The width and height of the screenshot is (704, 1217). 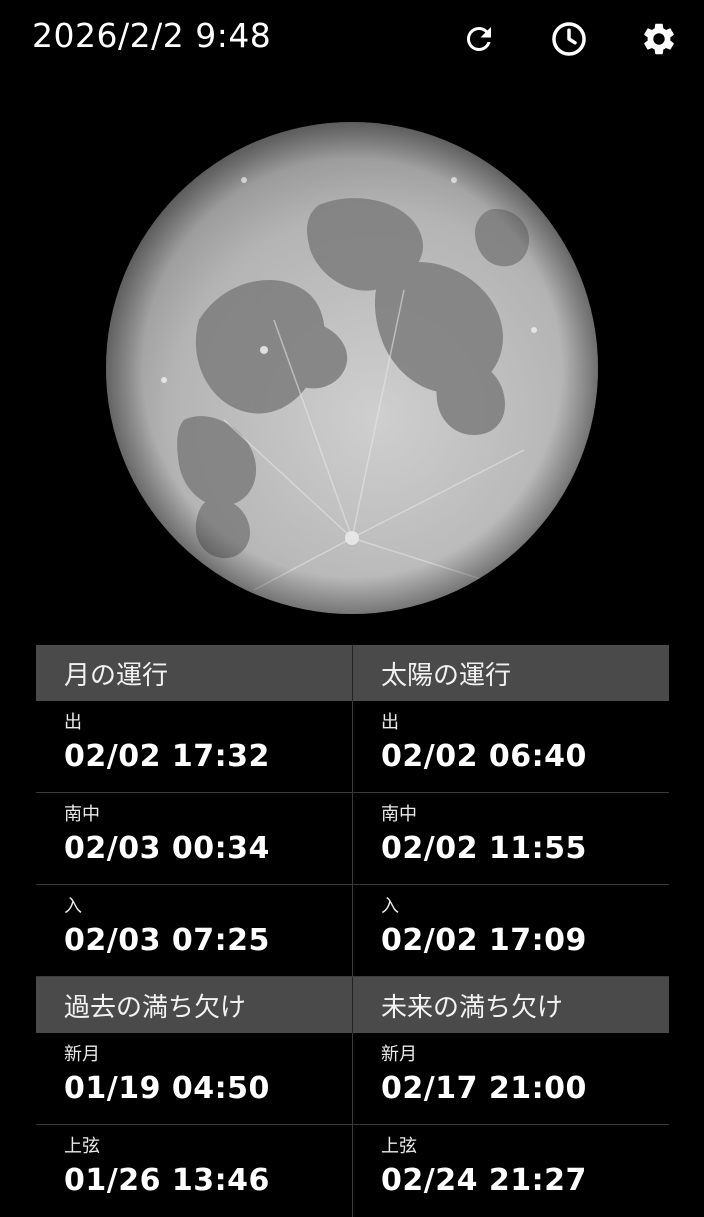 I want to click on cell-value: 02/02 17:32, so click(x=167, y=756).